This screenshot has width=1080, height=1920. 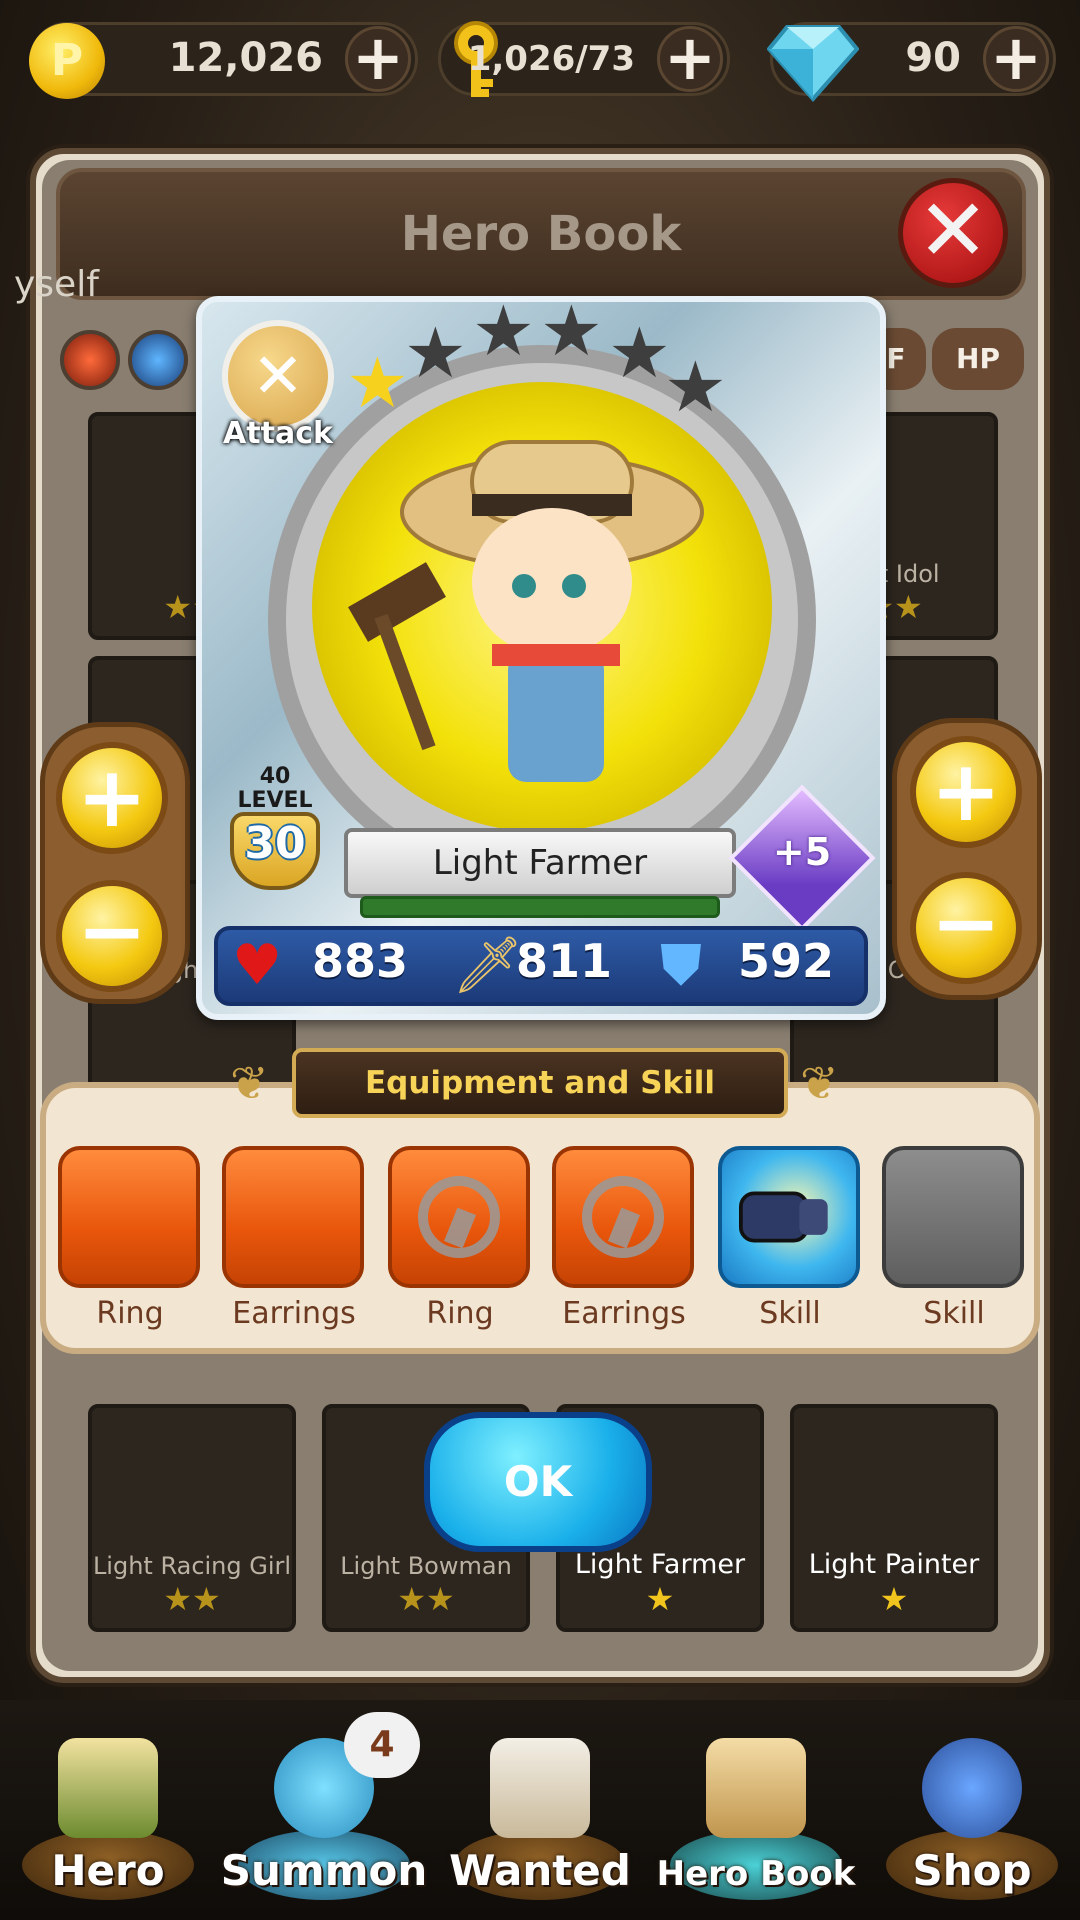 What do you see at coordinates (978, 359) in the screenshot?
I see `filter-hp: HP` at bounding box center [978, 359].